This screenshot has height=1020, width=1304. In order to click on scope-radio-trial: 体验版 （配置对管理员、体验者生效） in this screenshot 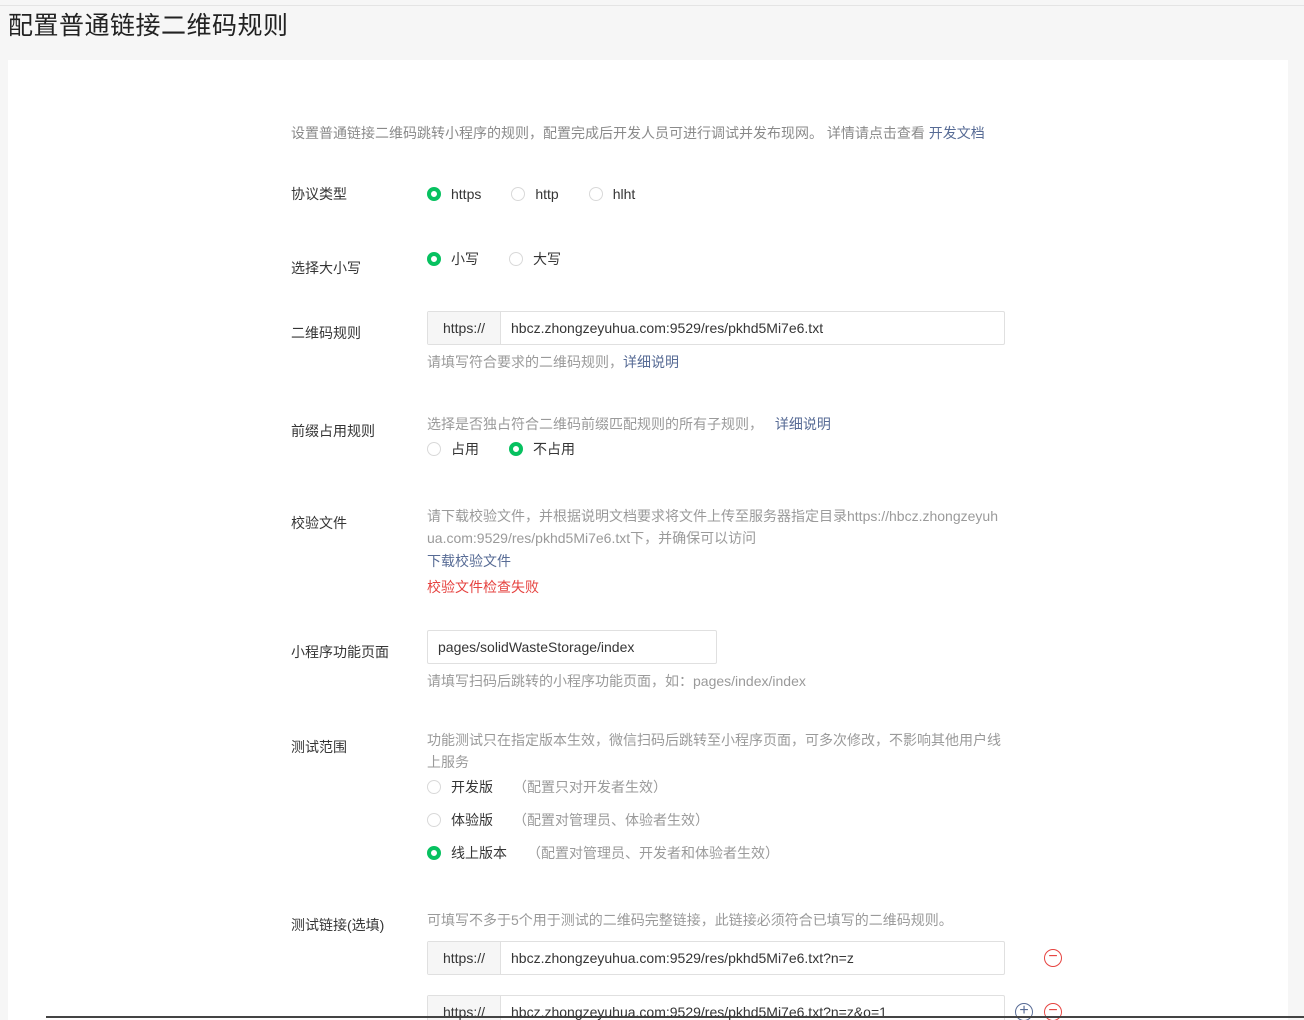, I will do `click(701, 820)`.